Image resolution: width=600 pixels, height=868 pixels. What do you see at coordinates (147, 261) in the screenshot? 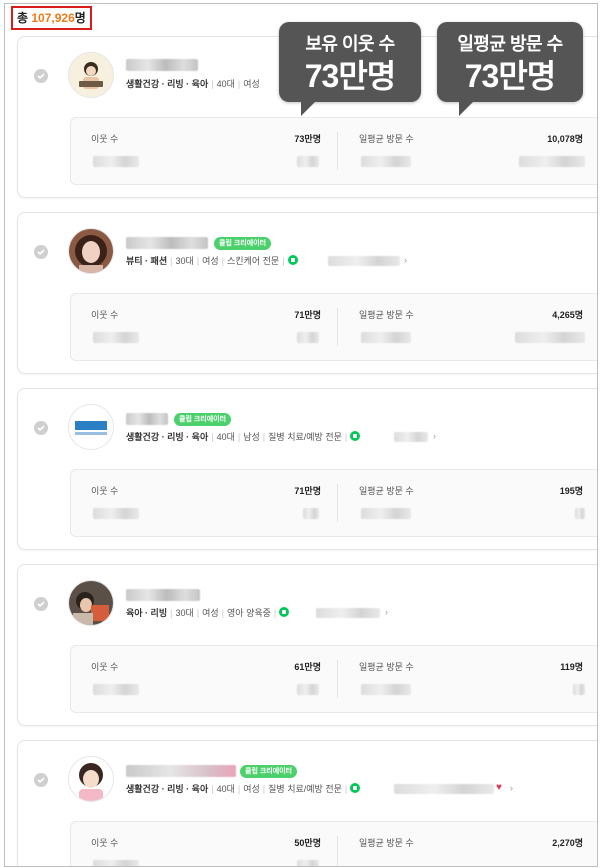
I see `categories: 뷰티 · 패션` at bounding box center [147, 261].